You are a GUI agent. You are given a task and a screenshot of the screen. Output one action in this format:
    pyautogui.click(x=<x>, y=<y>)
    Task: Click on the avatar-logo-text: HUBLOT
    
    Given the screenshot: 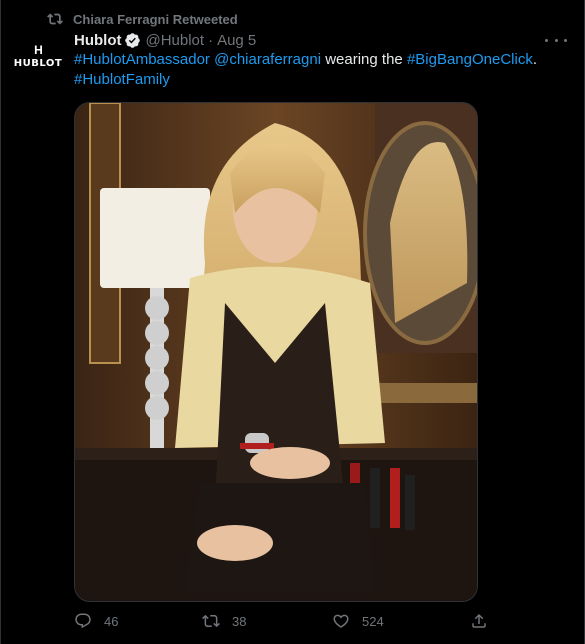 What is the action you would take?
    pyautogui.click(x=38, y=63)
    